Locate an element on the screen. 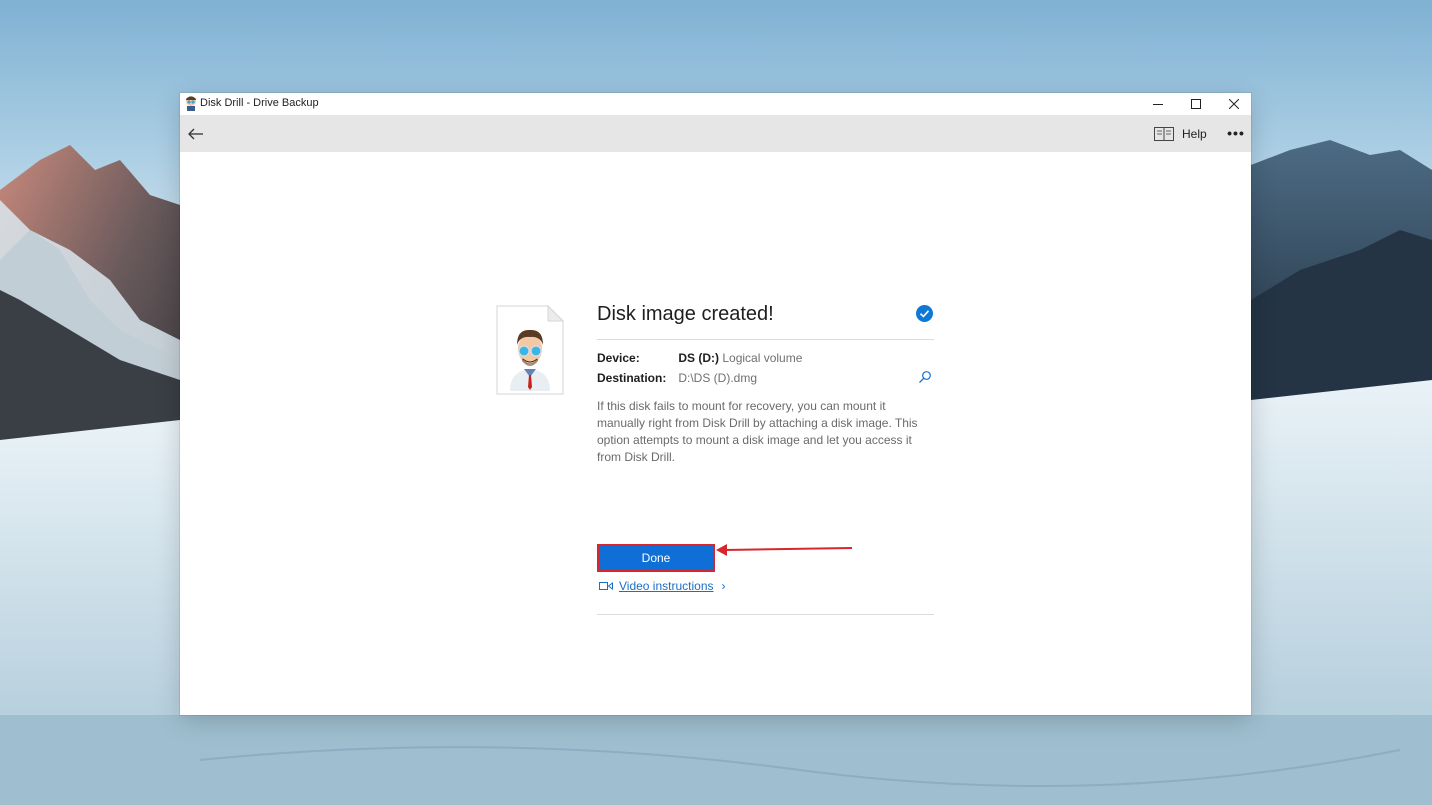 Image resolution: width=1432 pixels, height=805 pixels. more-options-button: ••• is located at coordinates (1236, 133).